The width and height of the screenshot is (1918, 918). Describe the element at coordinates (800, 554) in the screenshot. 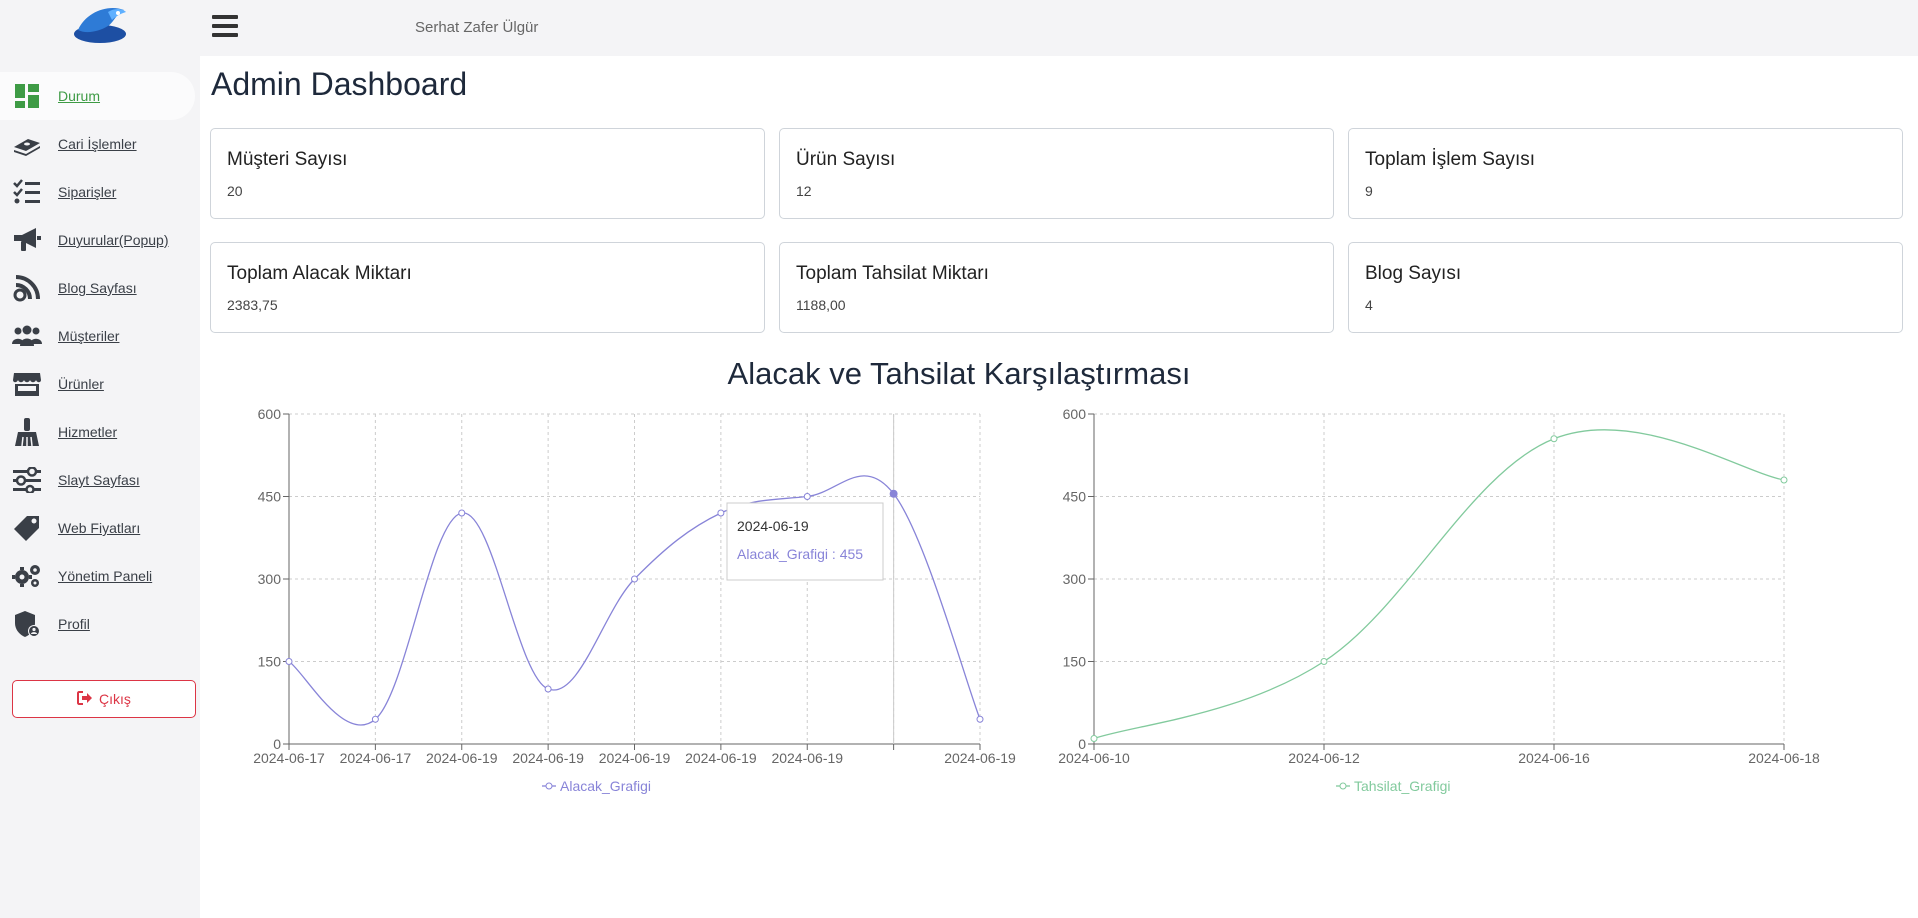

I see `tooltip-value: Alacak_Grafigi : 455` at that location.